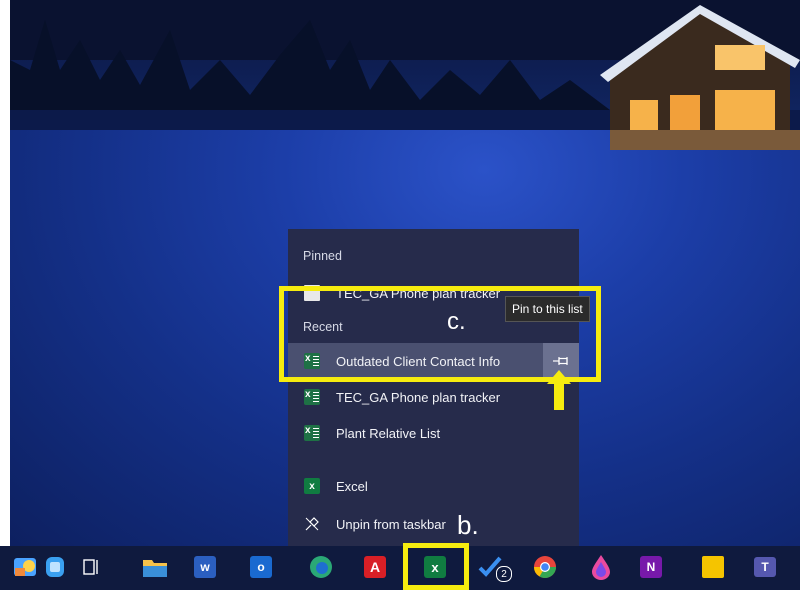 This screenshot has width=800, height=590. Describe the element at coordinates (495, 568) in the screenshot. I see `todo-icon: 2` at that location.